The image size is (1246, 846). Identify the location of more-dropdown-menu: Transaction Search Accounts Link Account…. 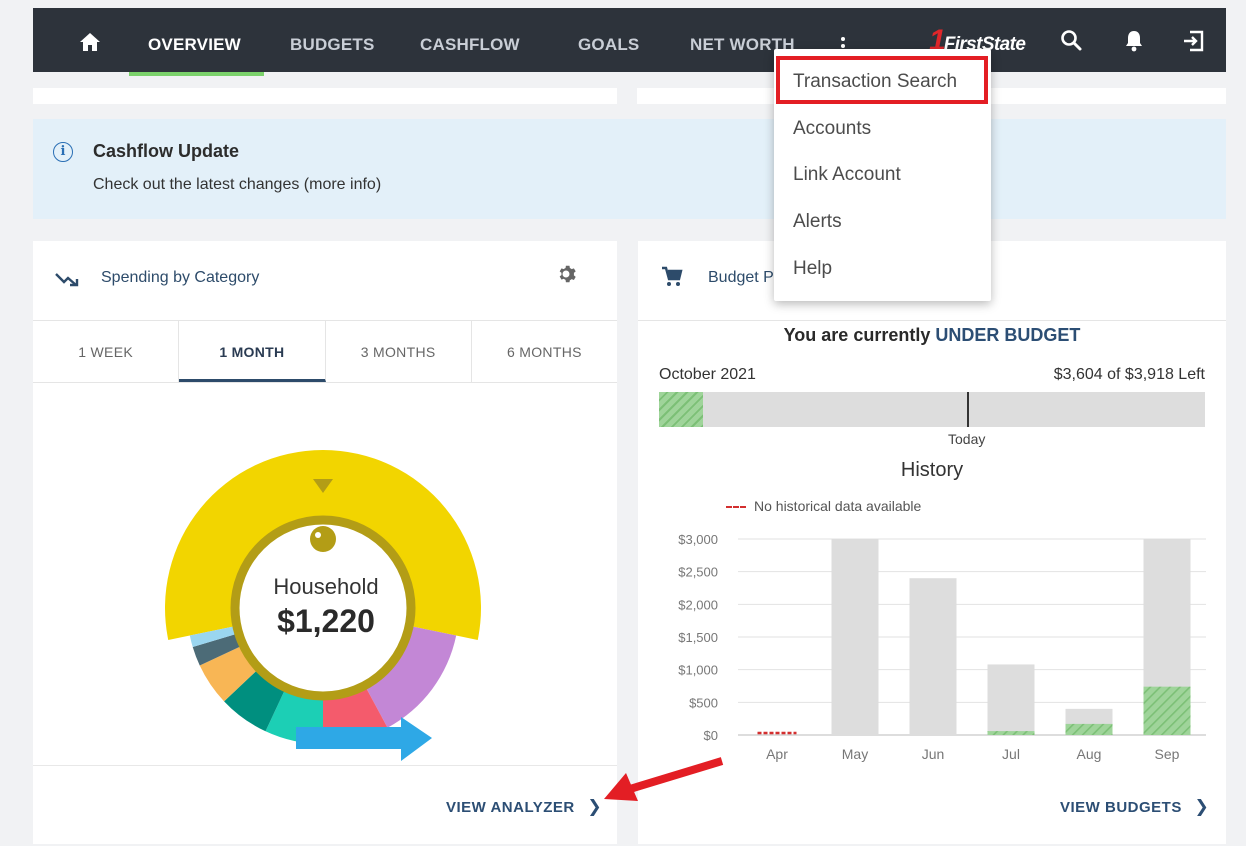
(882, 175).